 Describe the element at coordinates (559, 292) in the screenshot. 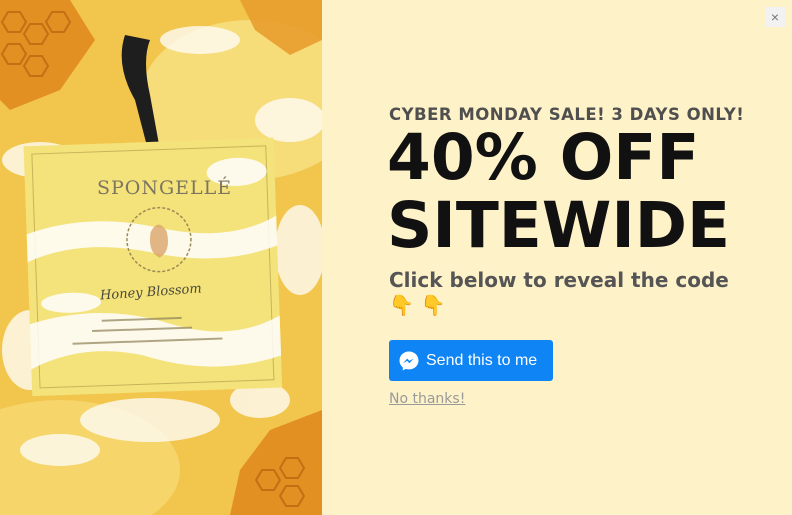

I see `promo-subline: Click below to reveal the code 👇 👇` at that location.